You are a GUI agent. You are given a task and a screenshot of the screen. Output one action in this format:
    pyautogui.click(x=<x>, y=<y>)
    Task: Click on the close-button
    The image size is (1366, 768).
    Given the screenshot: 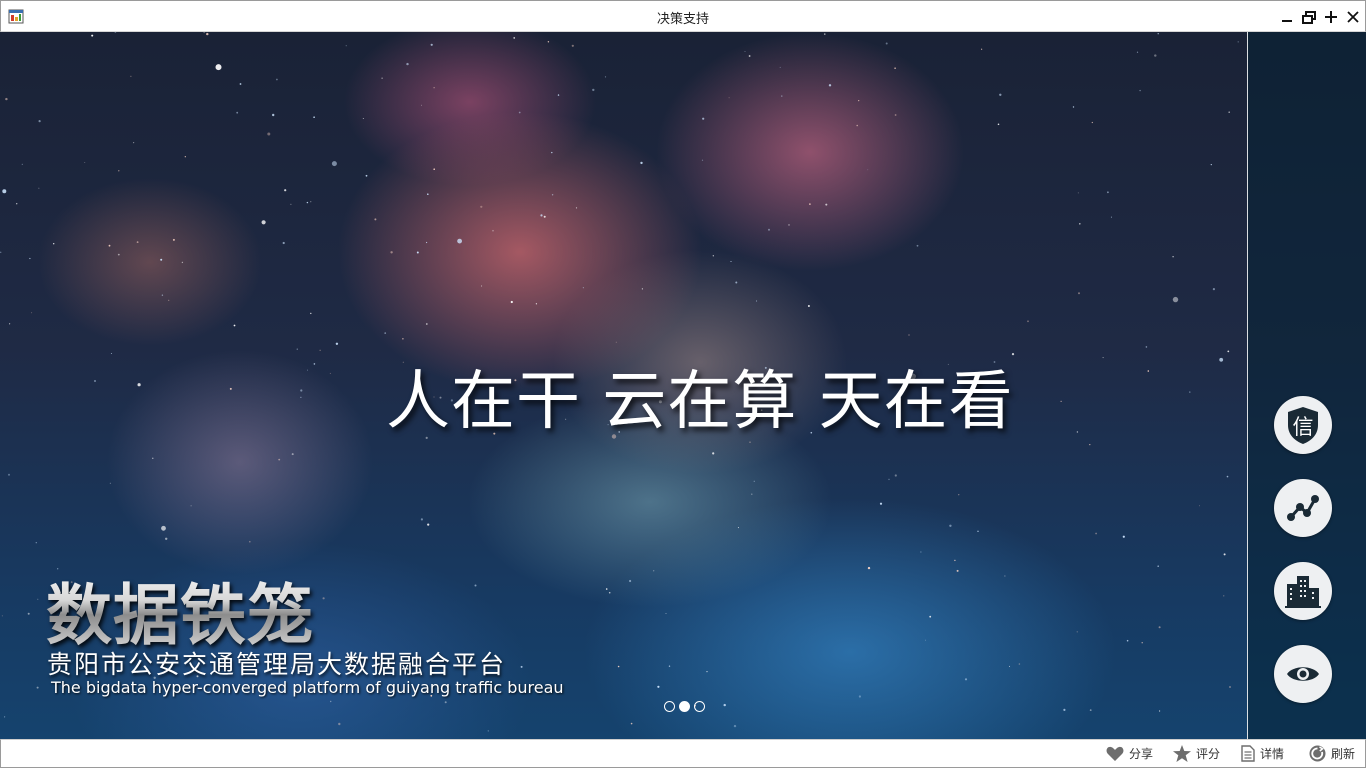 What is the action you would take?
    pyautogui.click(x=1353, y=17)
    